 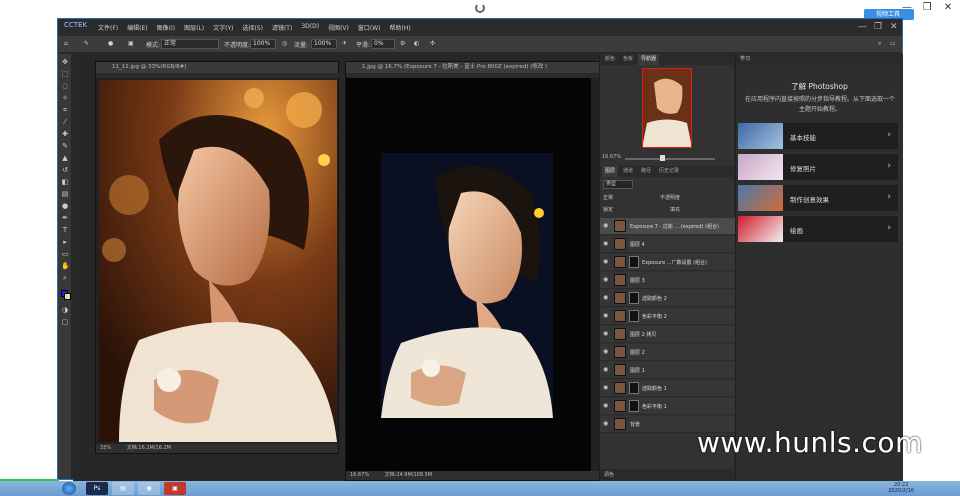 I want to click on type-tool-icon: T, so click(x=65, y=230).